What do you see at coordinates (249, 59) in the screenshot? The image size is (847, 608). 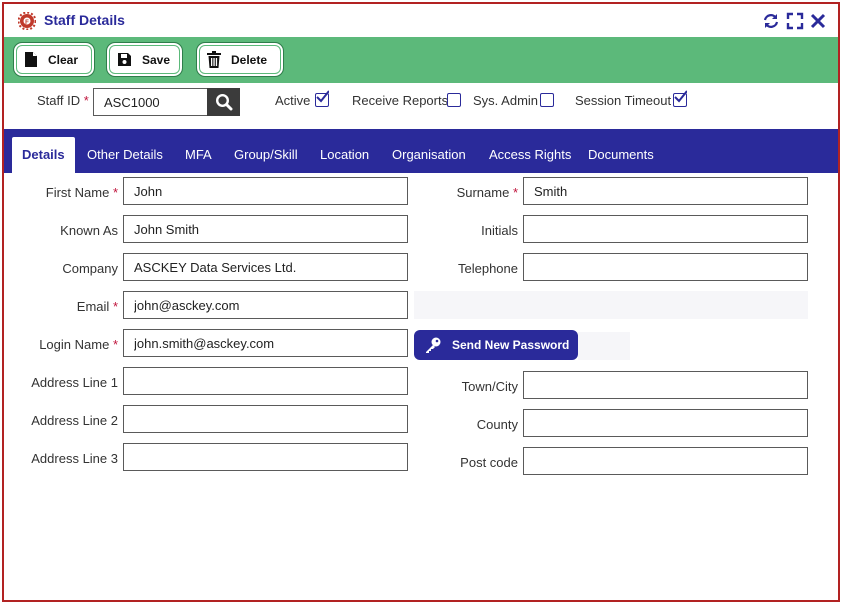 I see `delete-label: Delete` at bounding box center [249, 59].